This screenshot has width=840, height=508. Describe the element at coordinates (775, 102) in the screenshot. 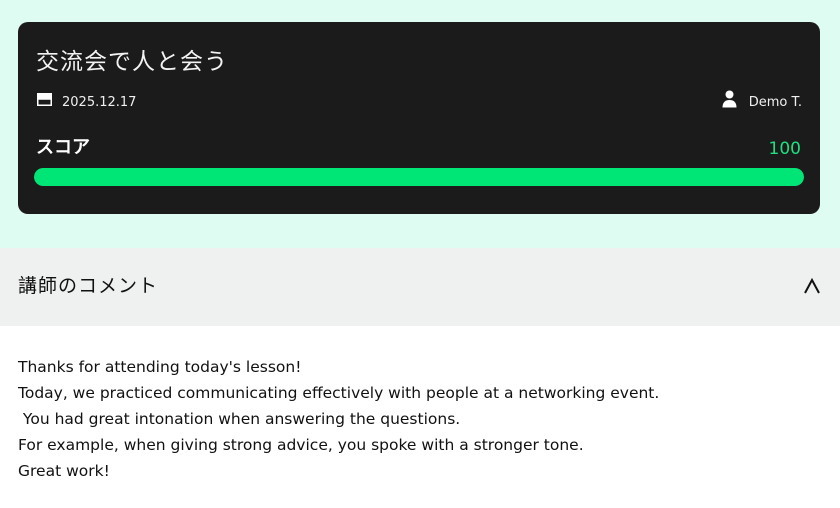

I see `teacher-name: Demo T.` at that location.